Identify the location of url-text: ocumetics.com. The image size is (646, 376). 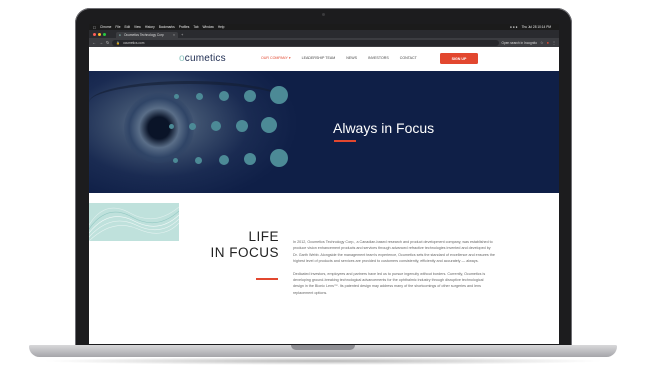
(134, 42).